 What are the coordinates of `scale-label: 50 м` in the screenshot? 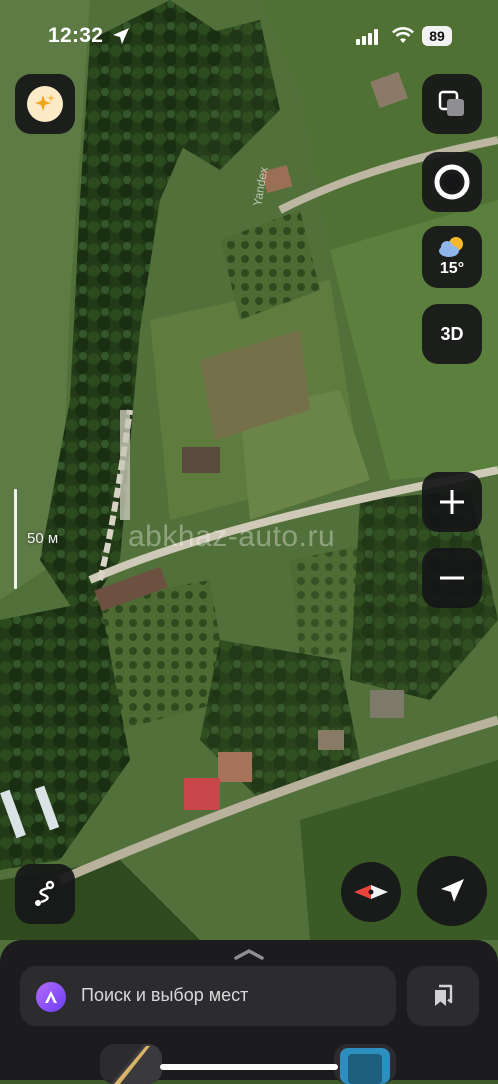 It's located at (43, 538).